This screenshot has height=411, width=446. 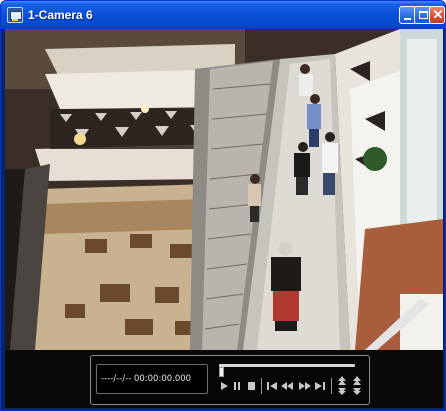 I want to click on rewind-icon, so click(x=287, y=386).